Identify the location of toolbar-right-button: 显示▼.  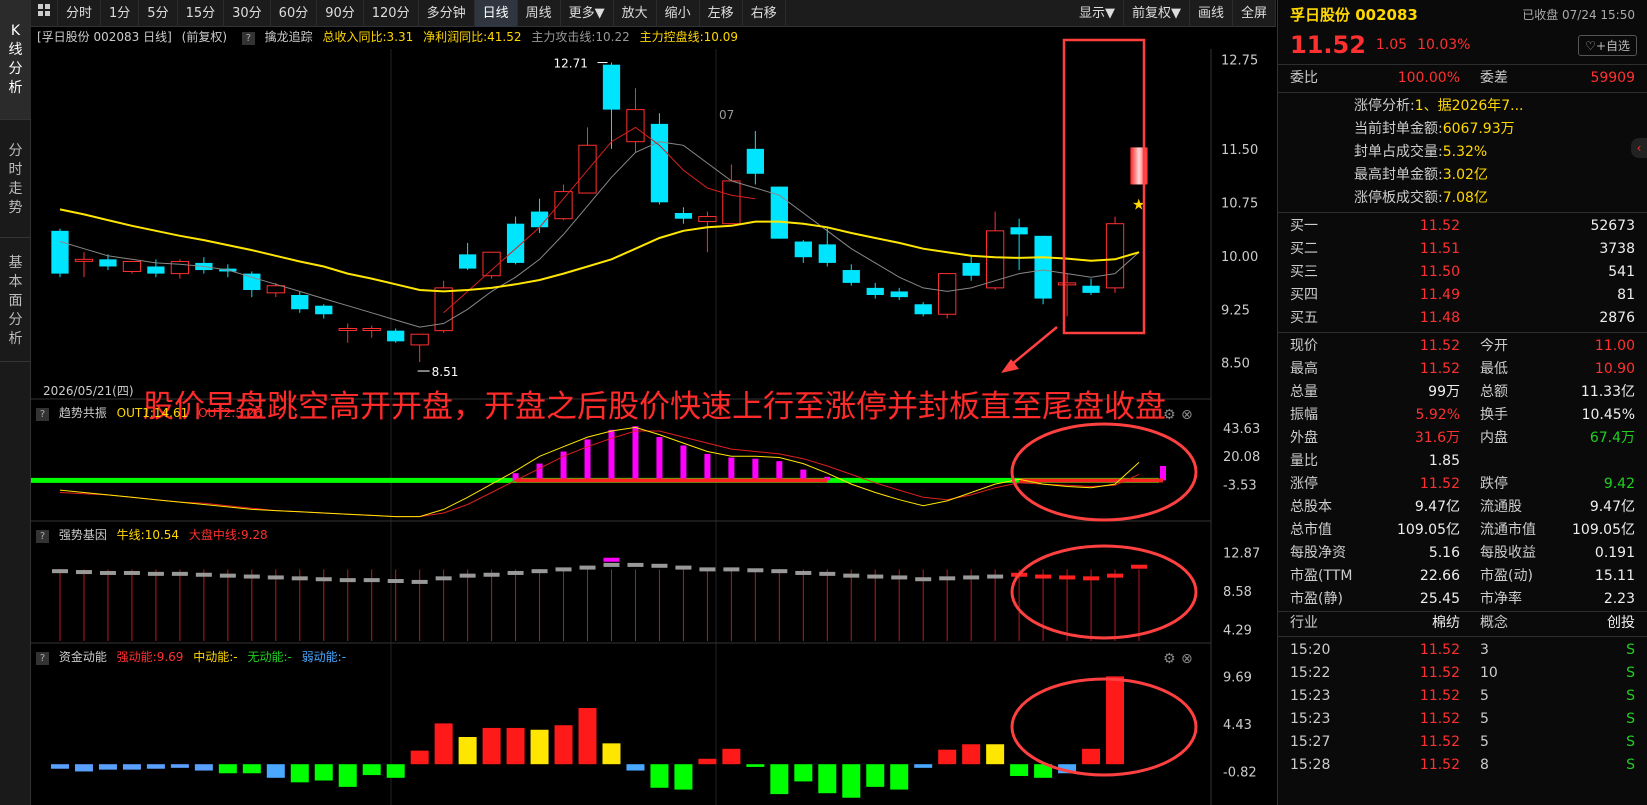
(1097, 13).